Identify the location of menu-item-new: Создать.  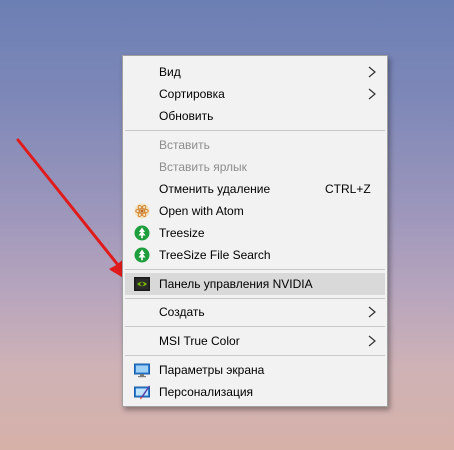
(255, 312).